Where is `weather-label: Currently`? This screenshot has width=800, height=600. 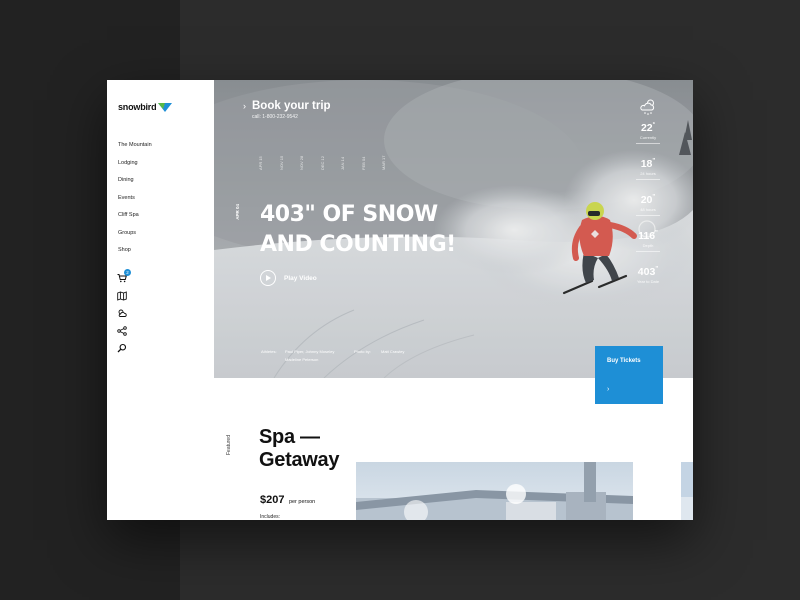
weather-label: Currently is located at coordinates (648, 137).